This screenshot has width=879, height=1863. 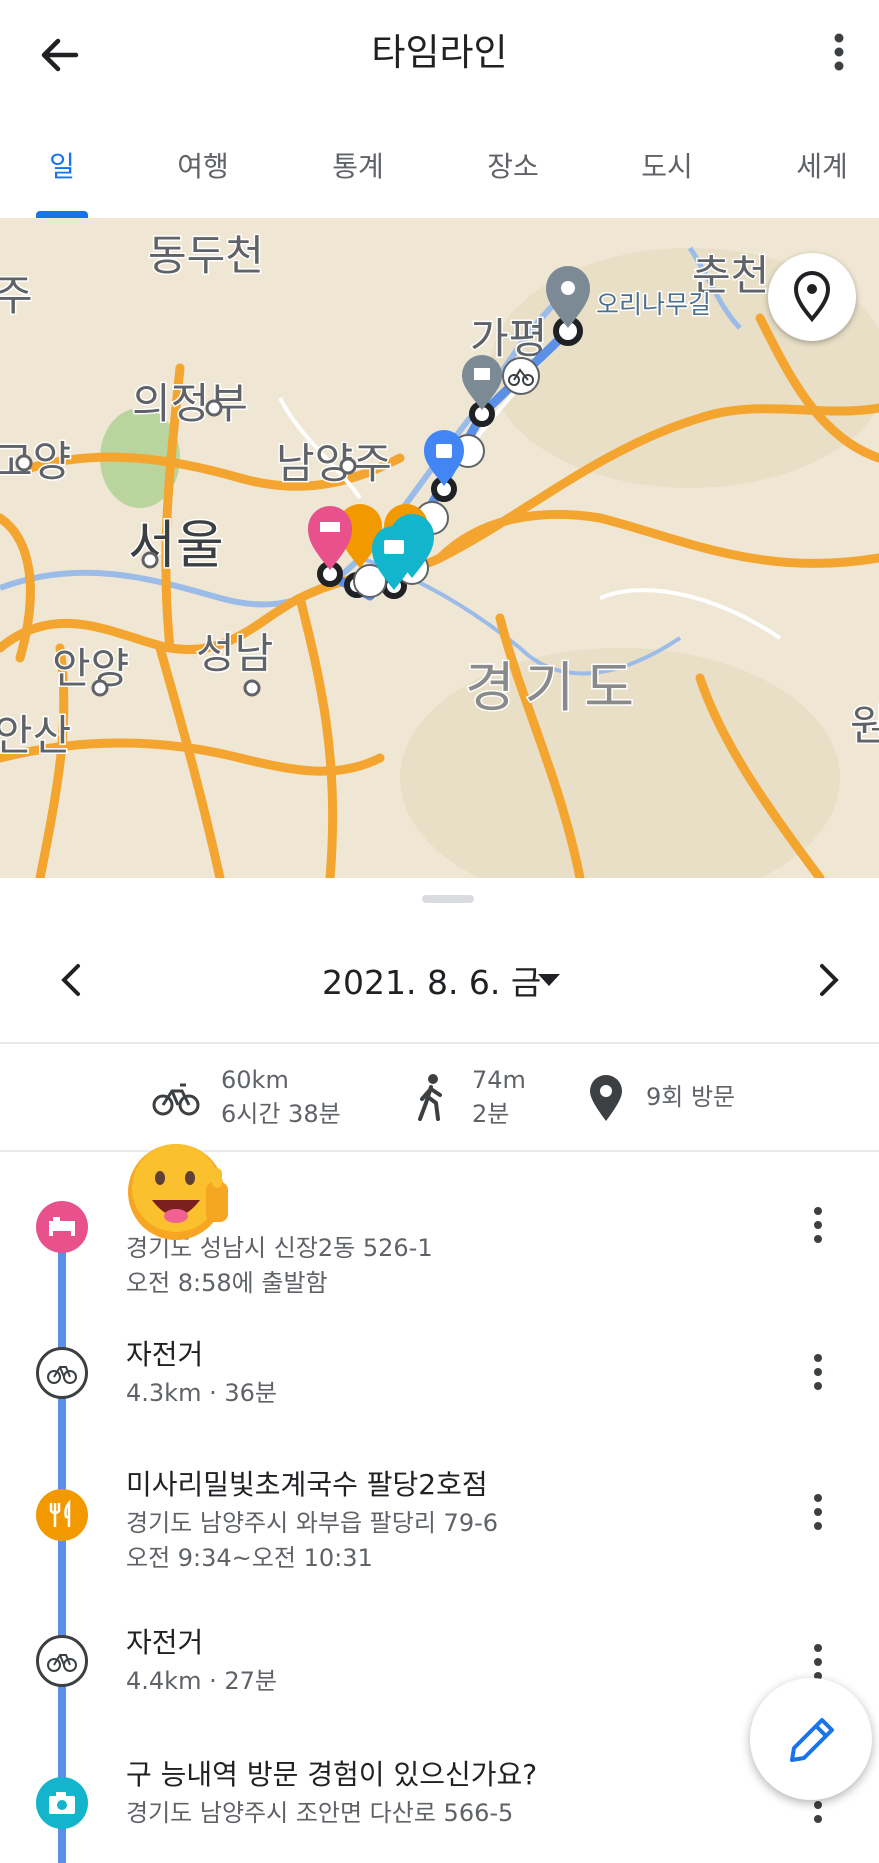 I want to click on edit-button, so click(x=811, y=1739).